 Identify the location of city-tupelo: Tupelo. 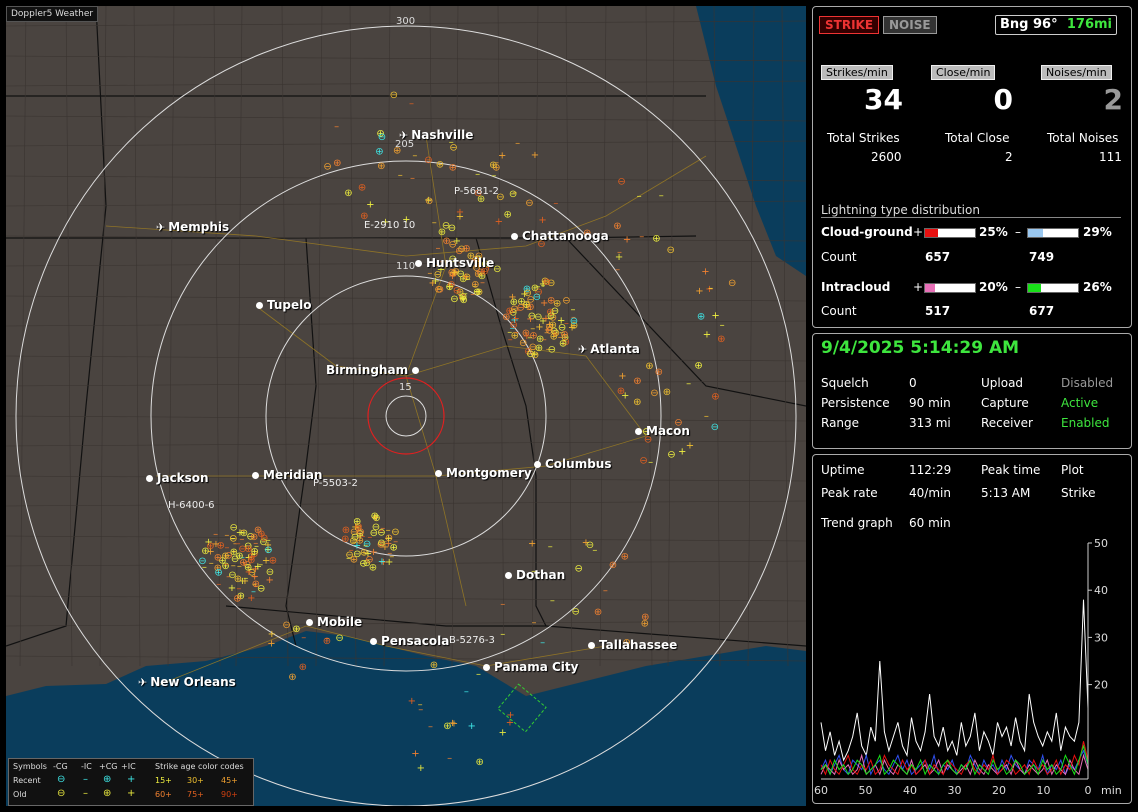
(284, 305).